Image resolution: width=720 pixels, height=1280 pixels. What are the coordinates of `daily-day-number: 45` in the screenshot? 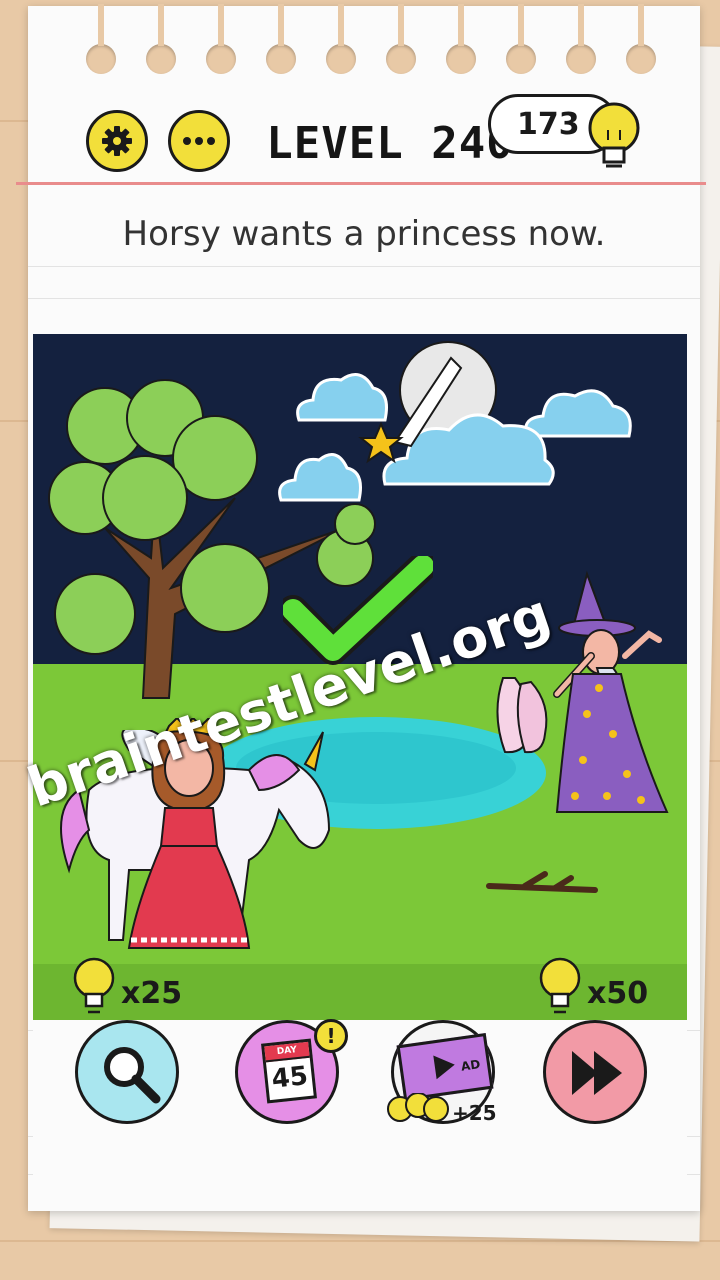 It's located at (290, 1078).